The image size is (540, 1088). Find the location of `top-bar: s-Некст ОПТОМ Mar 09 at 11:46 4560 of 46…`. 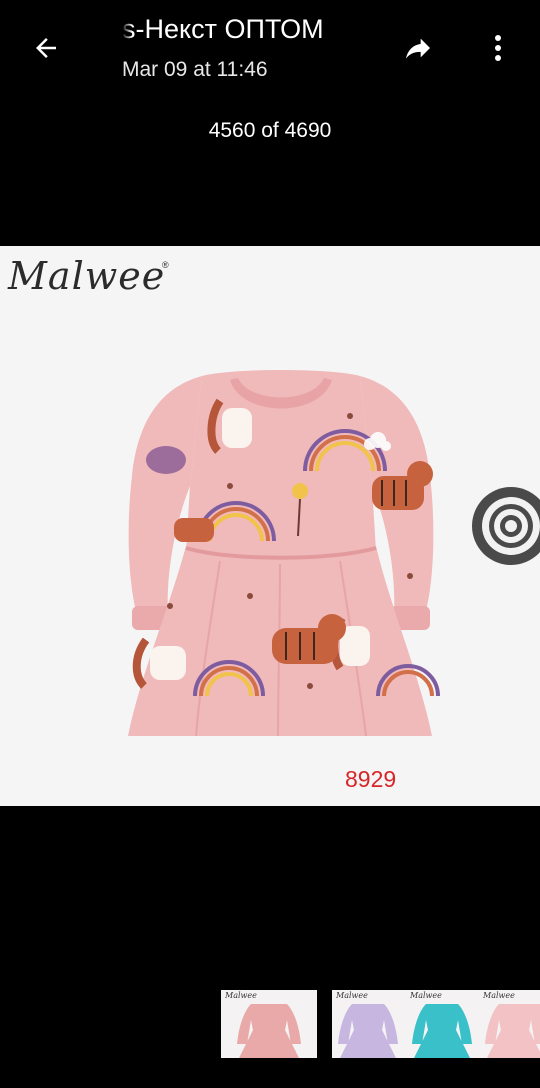

top-bar: s-Некст ОПТОМ Mar 09 at 11:46 4560 of 46… is located at coordinates (270, 71).